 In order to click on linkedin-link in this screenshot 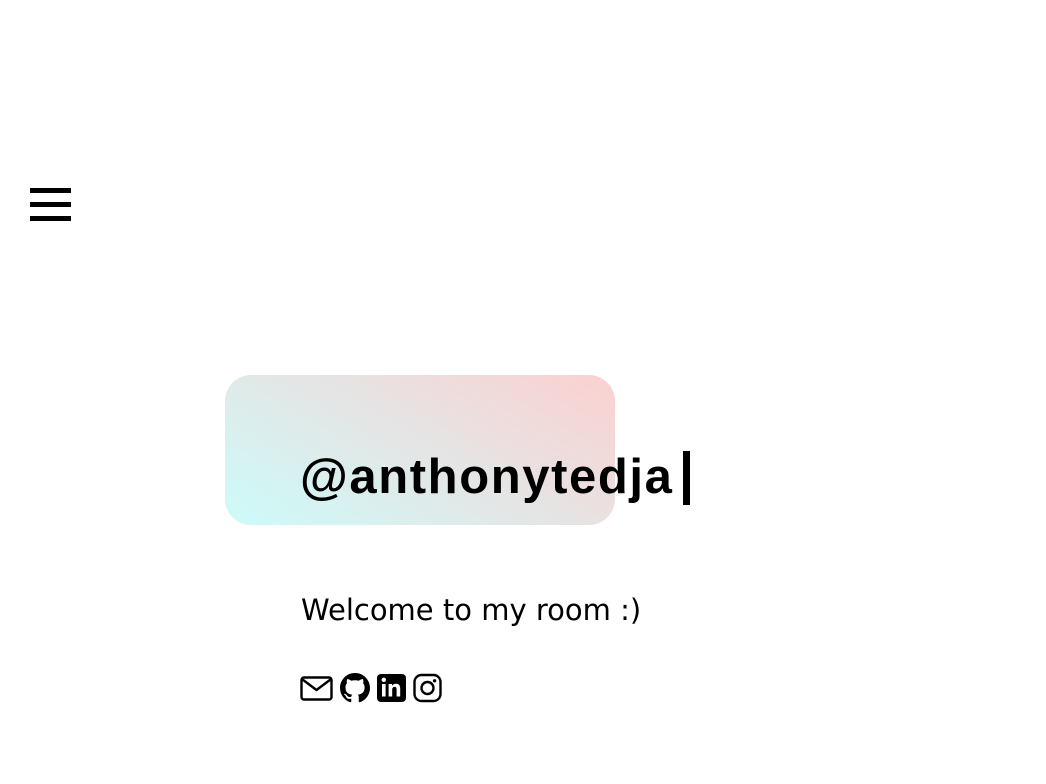, I will do `click(391, 688)`.